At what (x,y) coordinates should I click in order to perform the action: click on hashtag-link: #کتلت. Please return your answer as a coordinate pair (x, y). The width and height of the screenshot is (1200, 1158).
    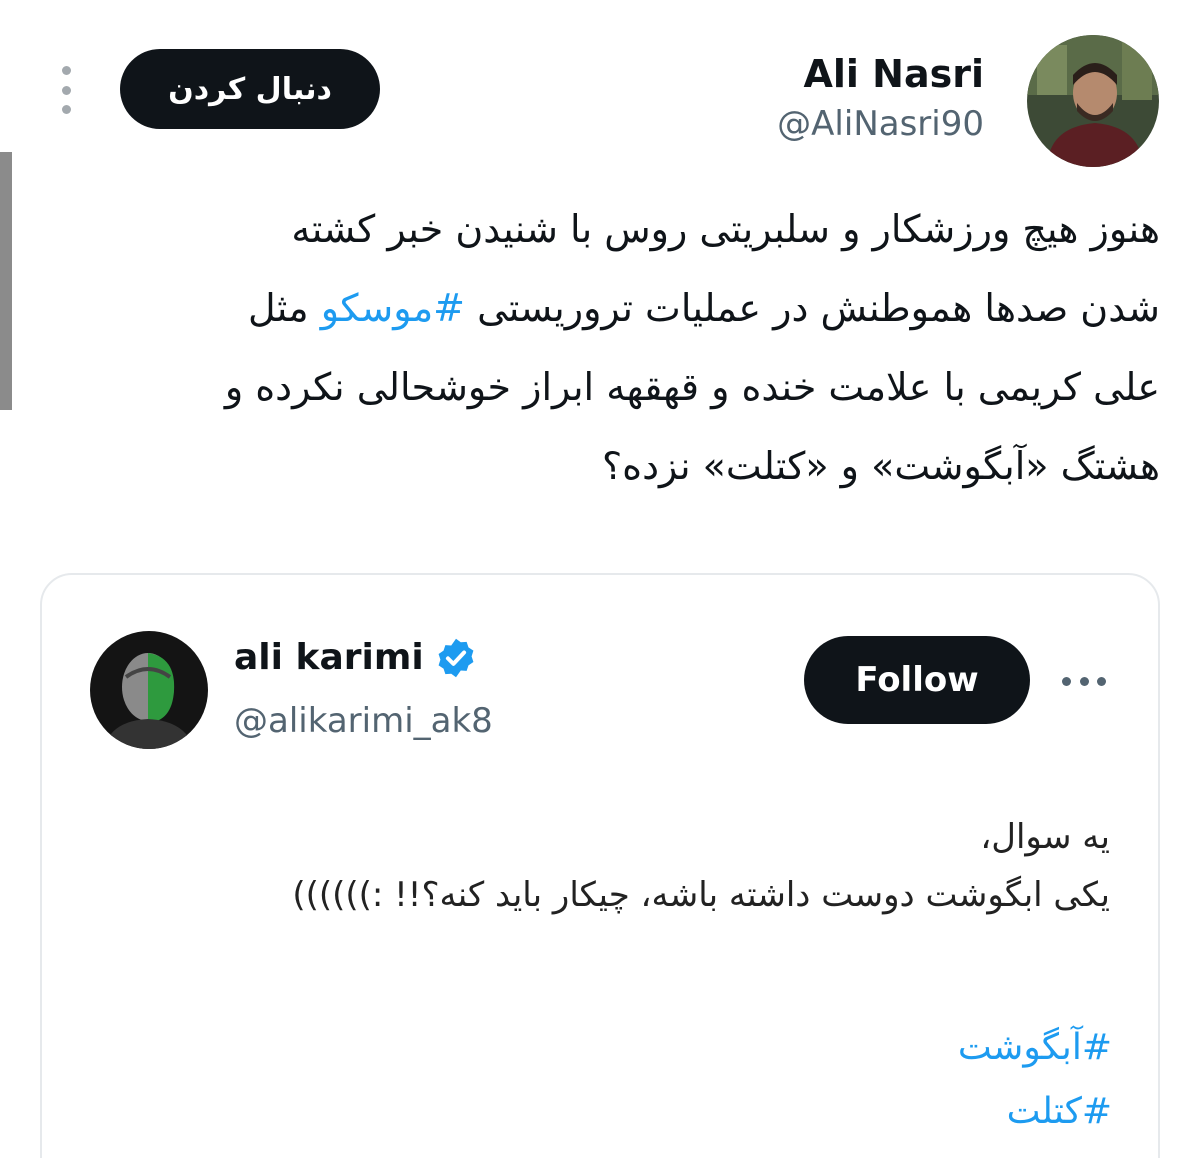
    Looking at the image, I should click on (856, 1112).